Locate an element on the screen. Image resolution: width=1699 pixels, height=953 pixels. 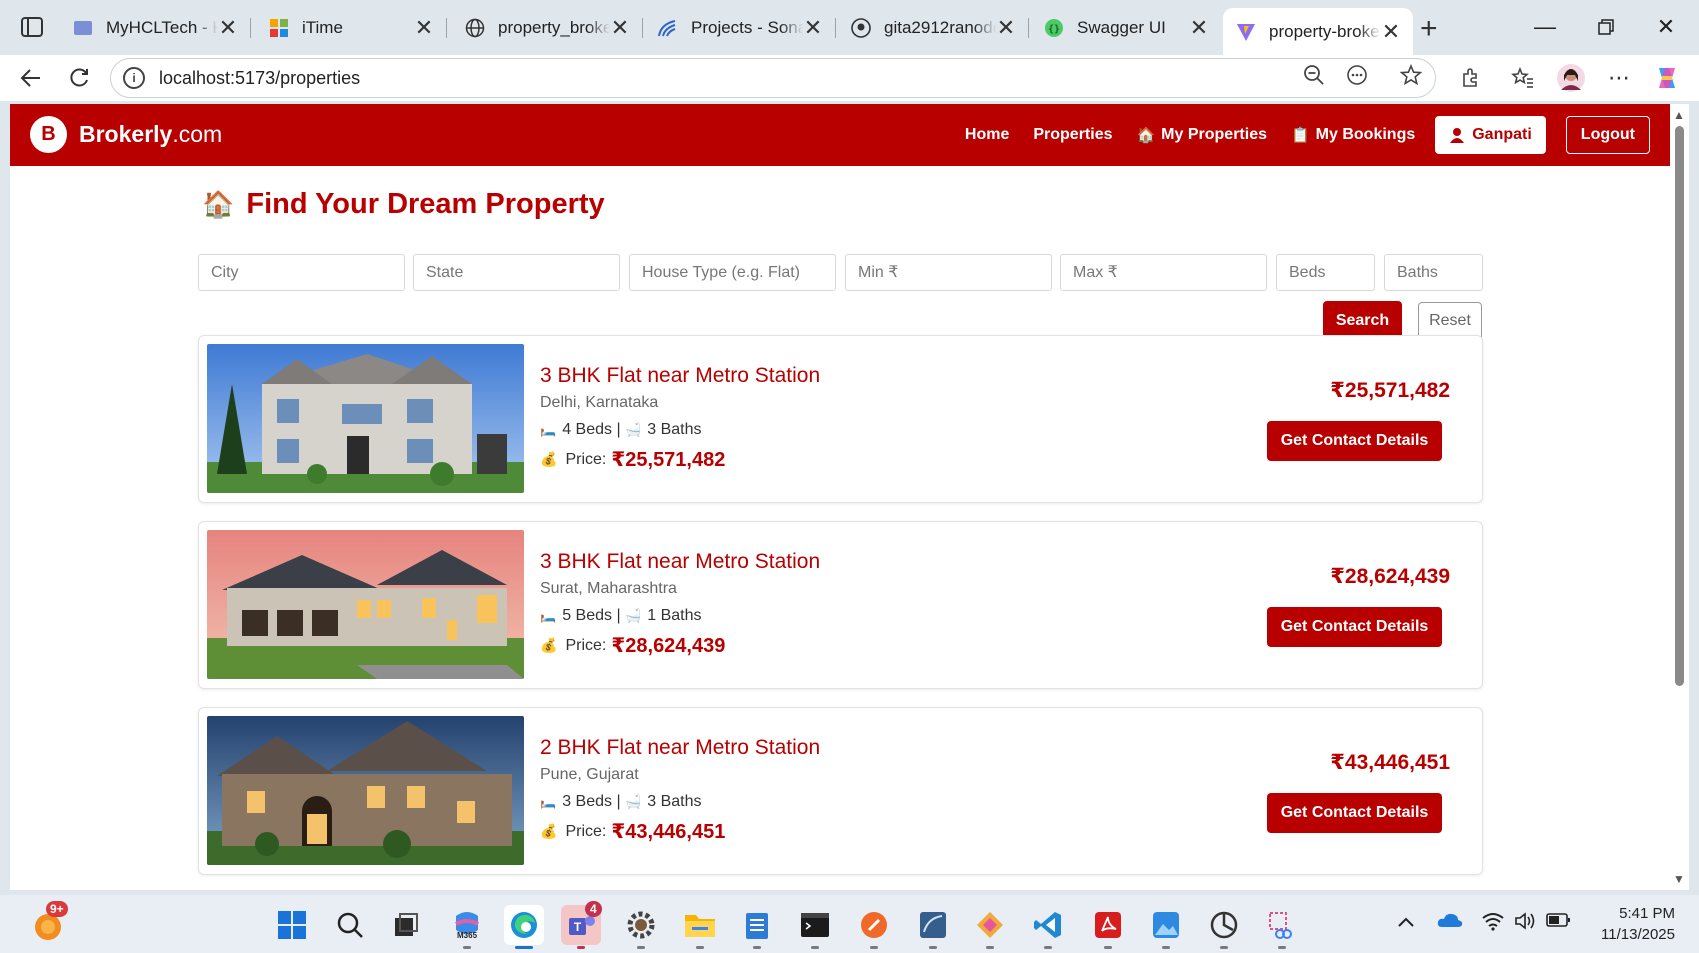
money-bag-icon: 💰 is located at coordinates (549, 831).